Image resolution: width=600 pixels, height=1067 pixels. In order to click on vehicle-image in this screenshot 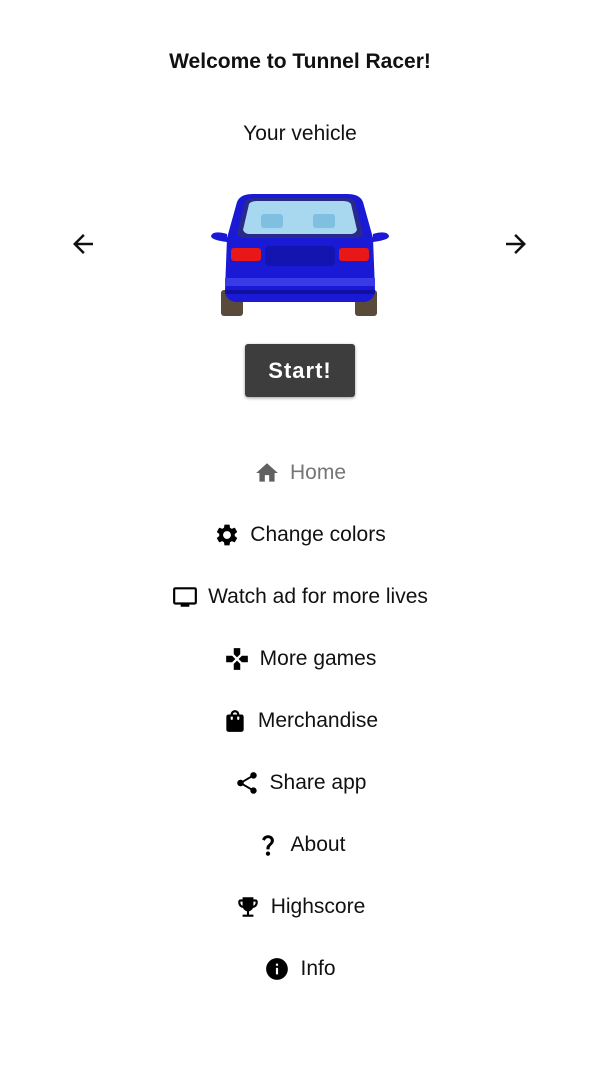, I will do `click(300, 255)`.